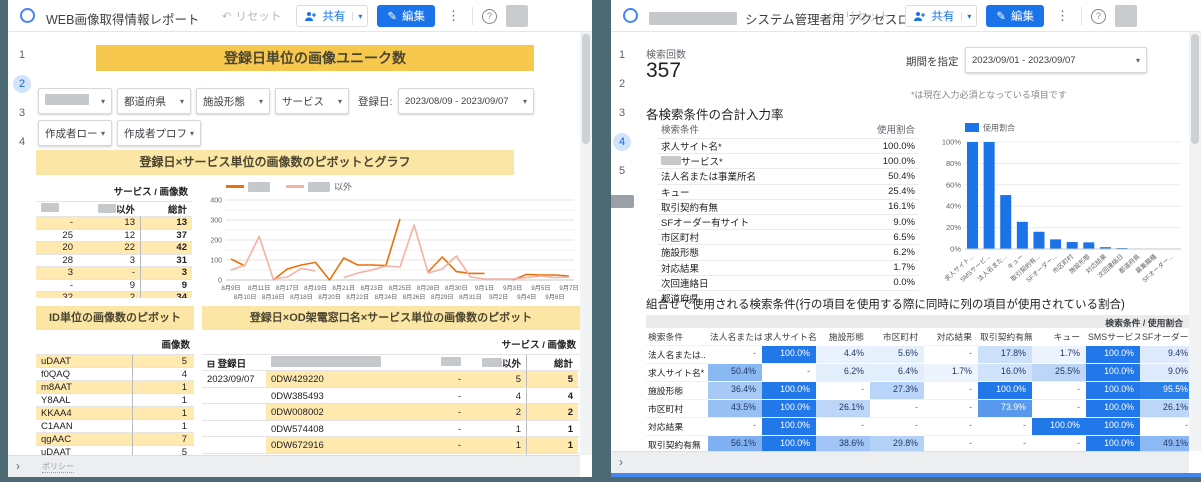  What do you see at coordinates (735, 408) in the screenshot?
I see `heatmap-cell: 43.5%` at bounding box center [735, 408].